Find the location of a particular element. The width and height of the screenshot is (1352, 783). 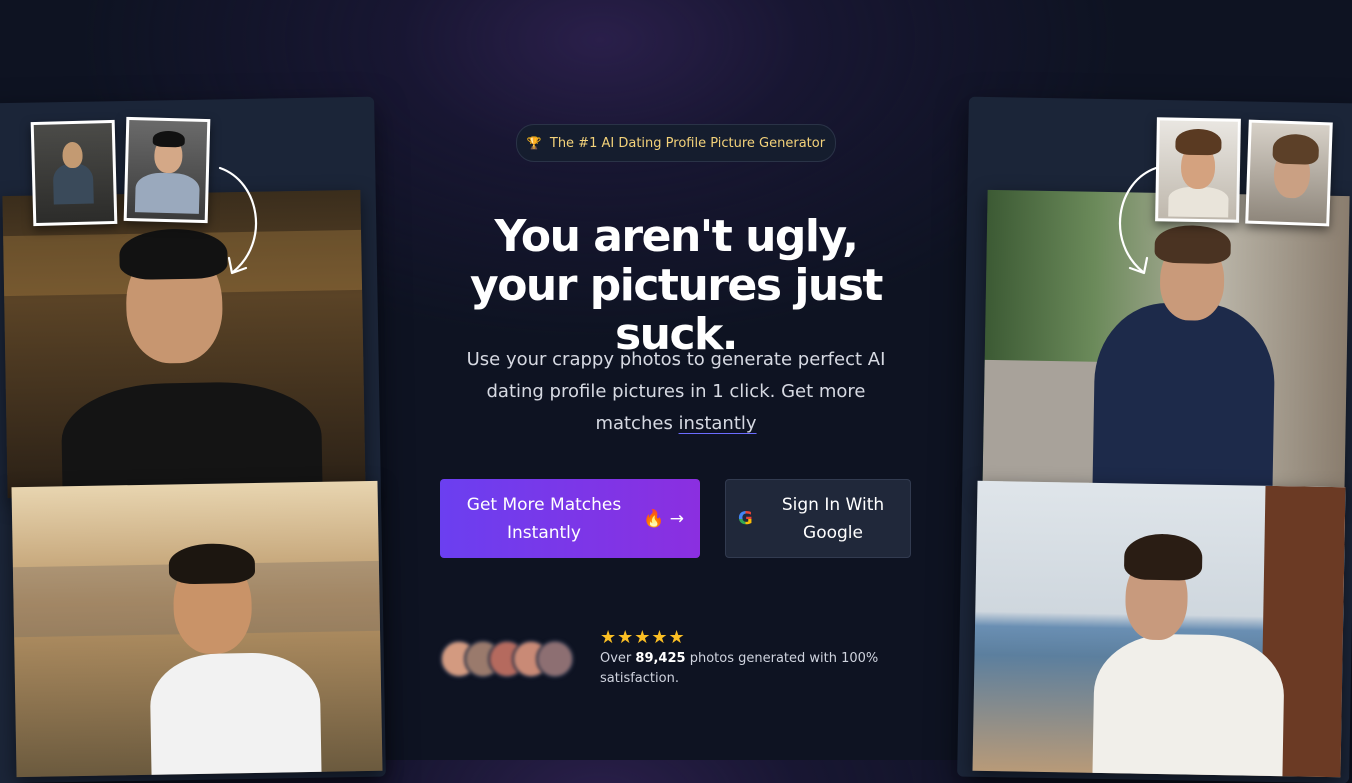

get-more-matches-label: Get More Matches Instantly is located at coordinates (544, 518).